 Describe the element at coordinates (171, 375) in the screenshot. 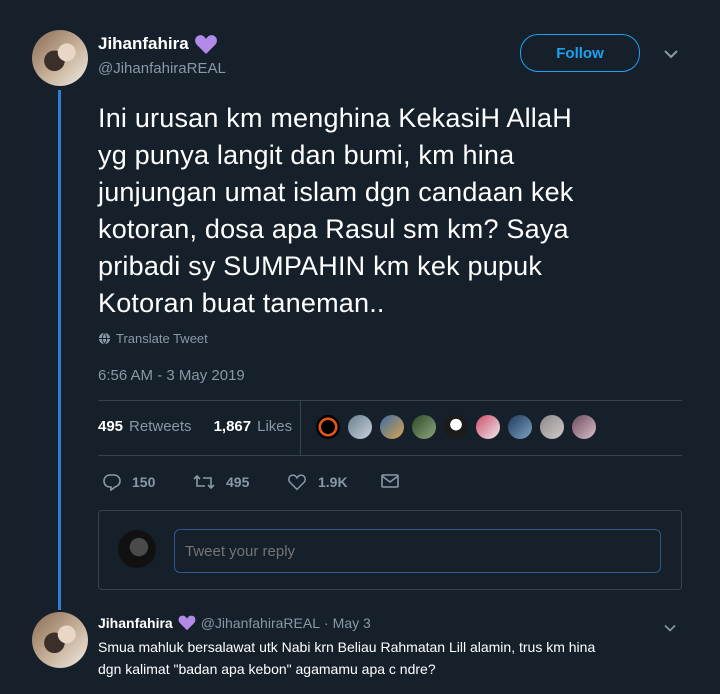

I see `tweet-timestamp: 6:56 AM - 3 May 2019` at that location.